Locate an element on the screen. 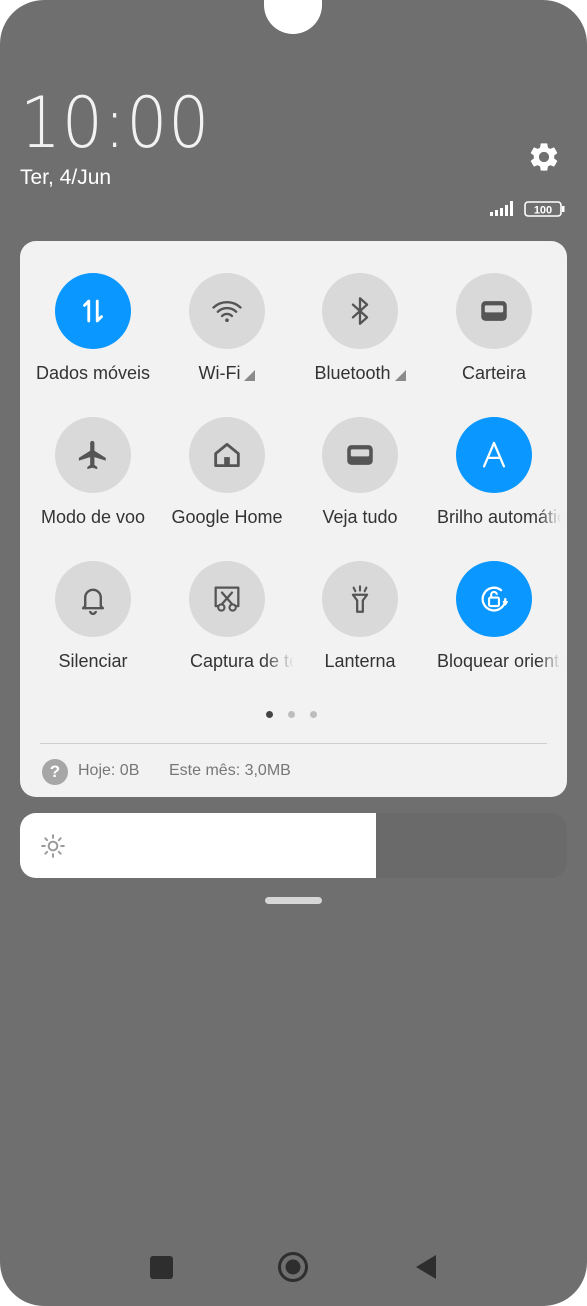 The width and height of the screenshot is (587, 1306). sun-icon is located at coordinates (53, 846).